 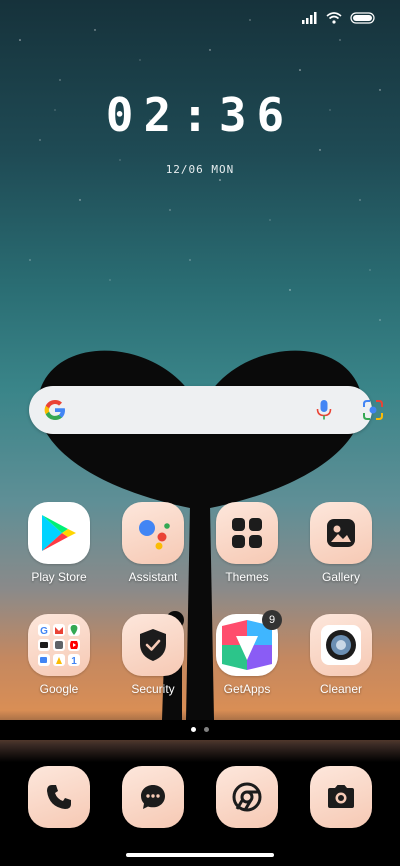 I want to click on app-gallery: Gallery, so click(x=341, y=543).